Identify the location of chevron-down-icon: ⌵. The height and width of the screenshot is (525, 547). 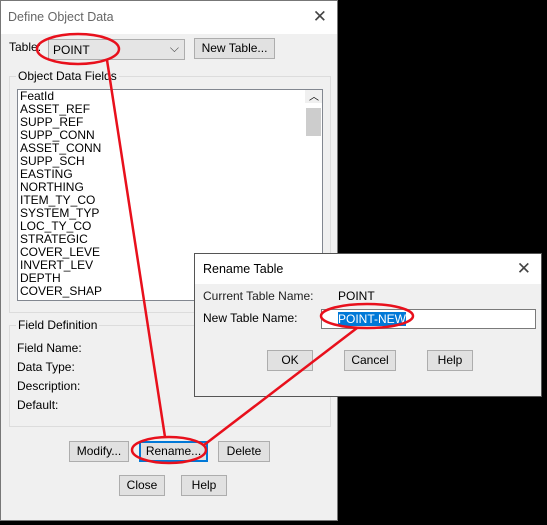
(174, 48).